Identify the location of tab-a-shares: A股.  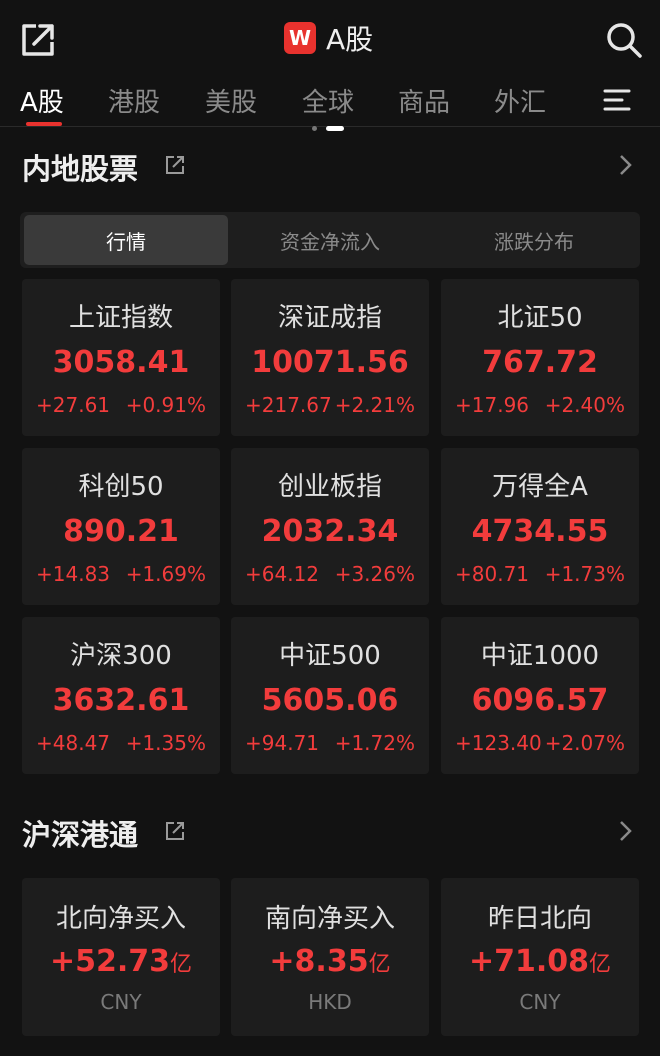
(42, 100).